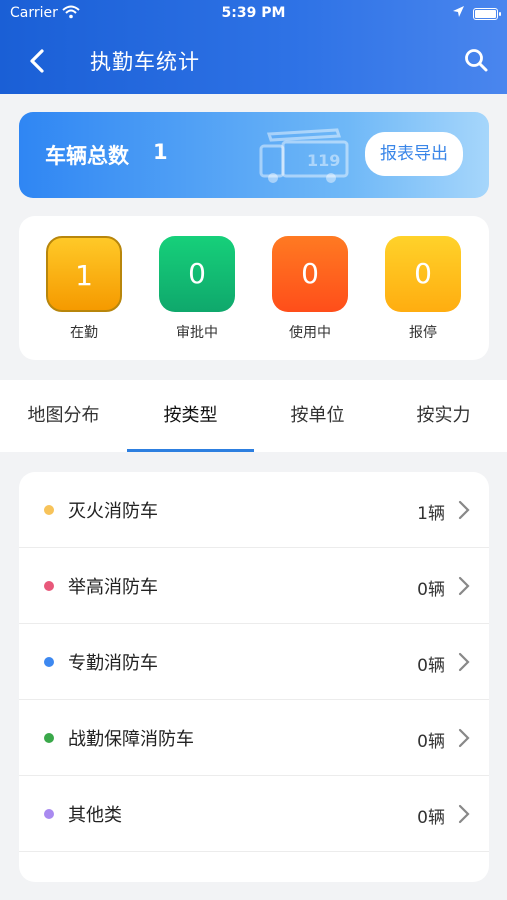 The width and height of the screenshot is (507, 900). I want to click on tab-by-unit: 按单位, so click(317, 416).